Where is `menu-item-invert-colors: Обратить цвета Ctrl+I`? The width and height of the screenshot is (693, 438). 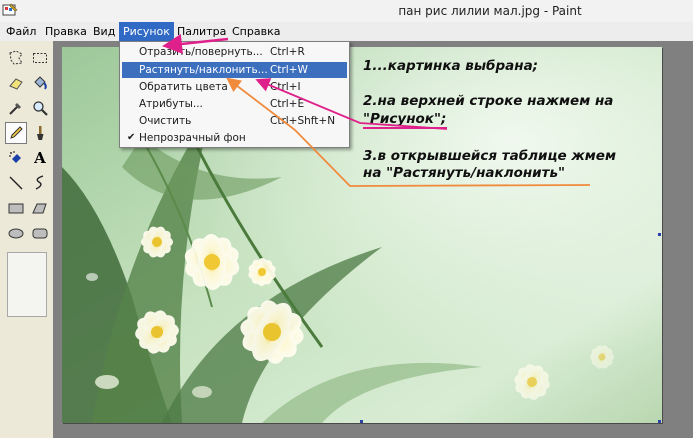 menu-item-invert-colors: Обратить цвета Ctrl+I is located at coordinates (234, 87).